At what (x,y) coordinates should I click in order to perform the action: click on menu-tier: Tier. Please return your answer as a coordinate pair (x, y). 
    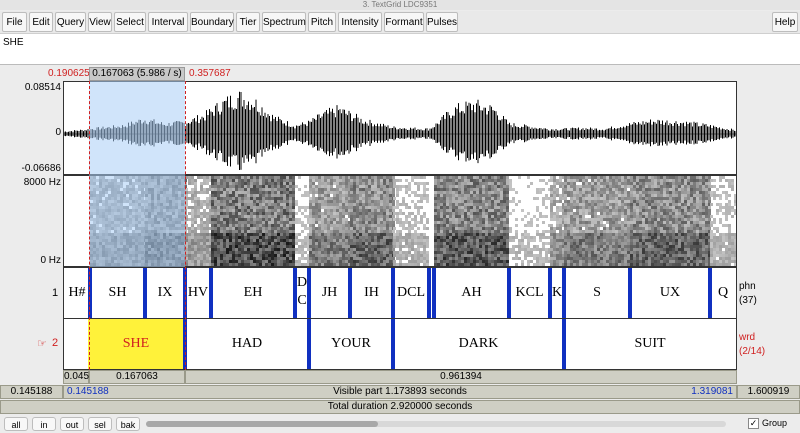
    Looking at the image, I should click on (248, 22).